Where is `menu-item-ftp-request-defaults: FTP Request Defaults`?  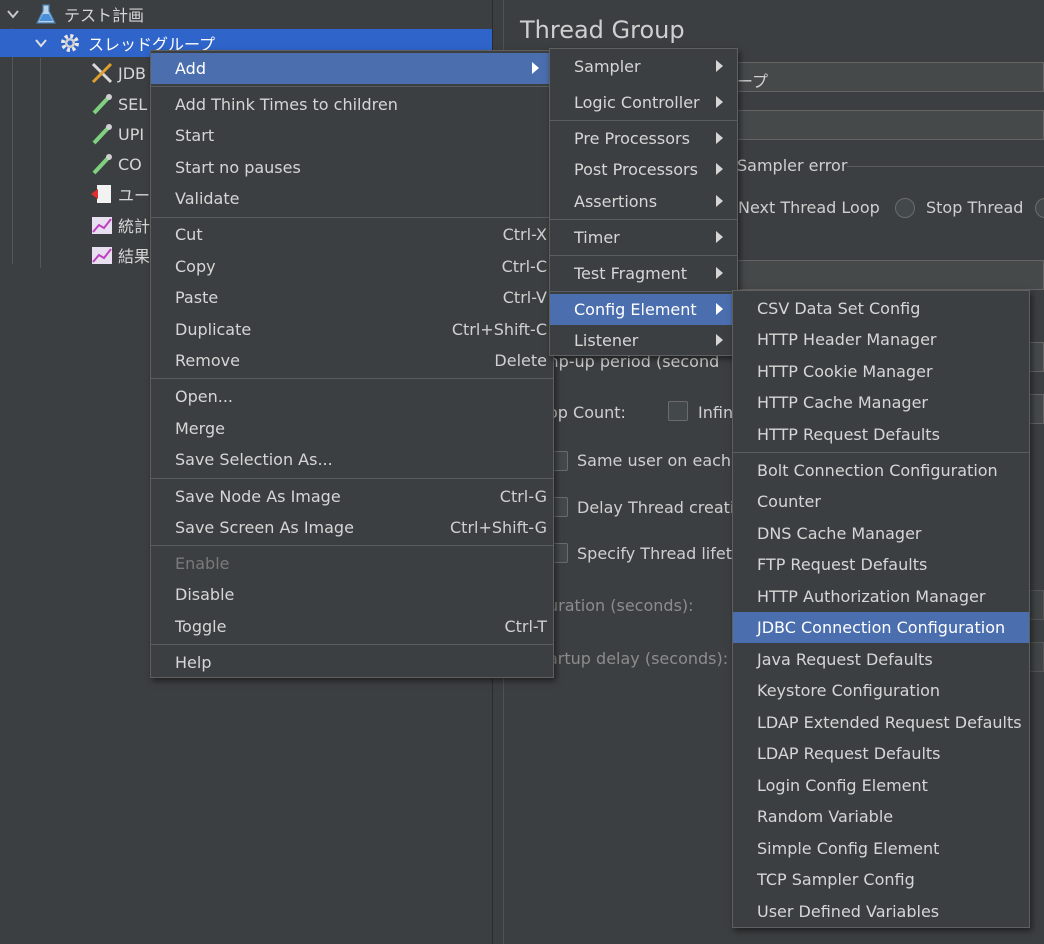 menu-item-ftp-request-defaults: FTP Request Defaults is located at coordinates (881, 564).